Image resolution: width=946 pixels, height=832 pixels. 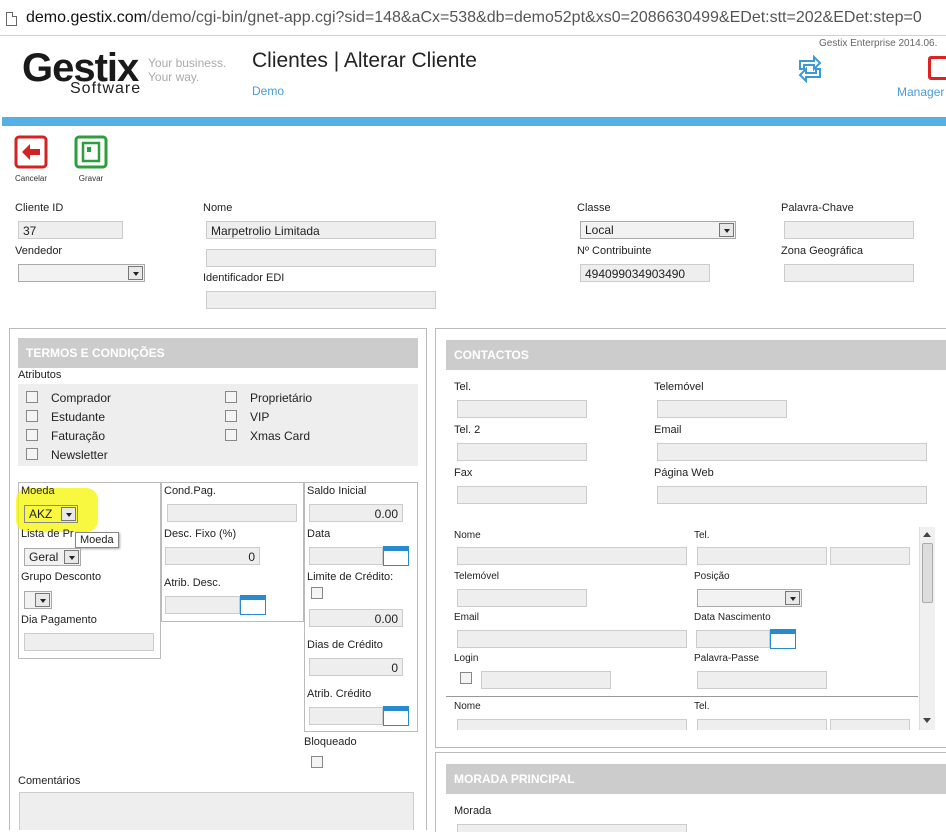 What do you see at coordinates (253, 605) in the screenshot?
I see `atrib-desc-calendar-icon` at bounding box center [253, 605].